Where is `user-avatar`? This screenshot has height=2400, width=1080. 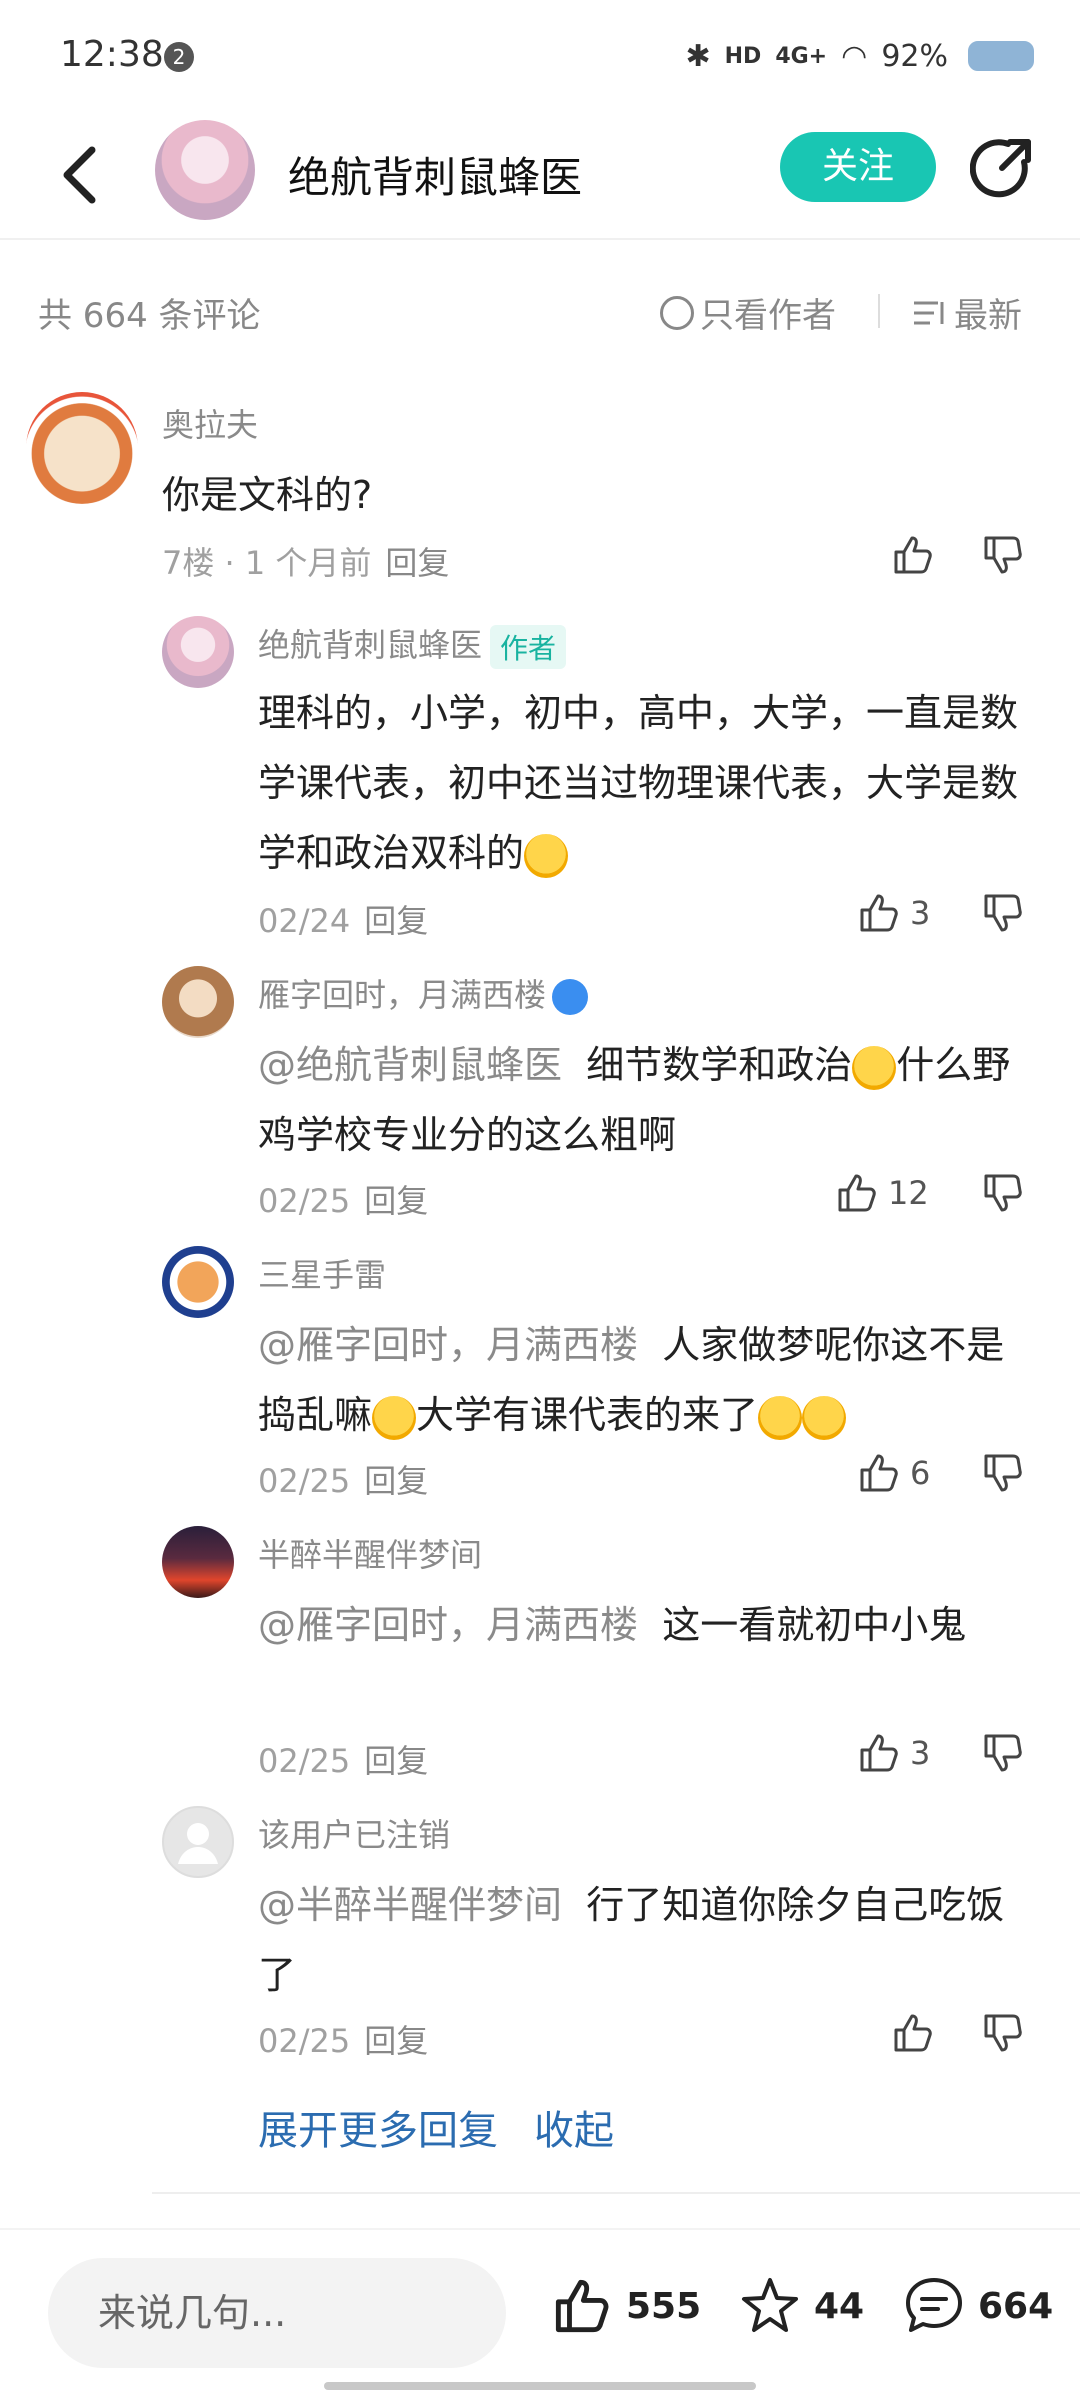 user-avatar is located at coordinates (82, 448).